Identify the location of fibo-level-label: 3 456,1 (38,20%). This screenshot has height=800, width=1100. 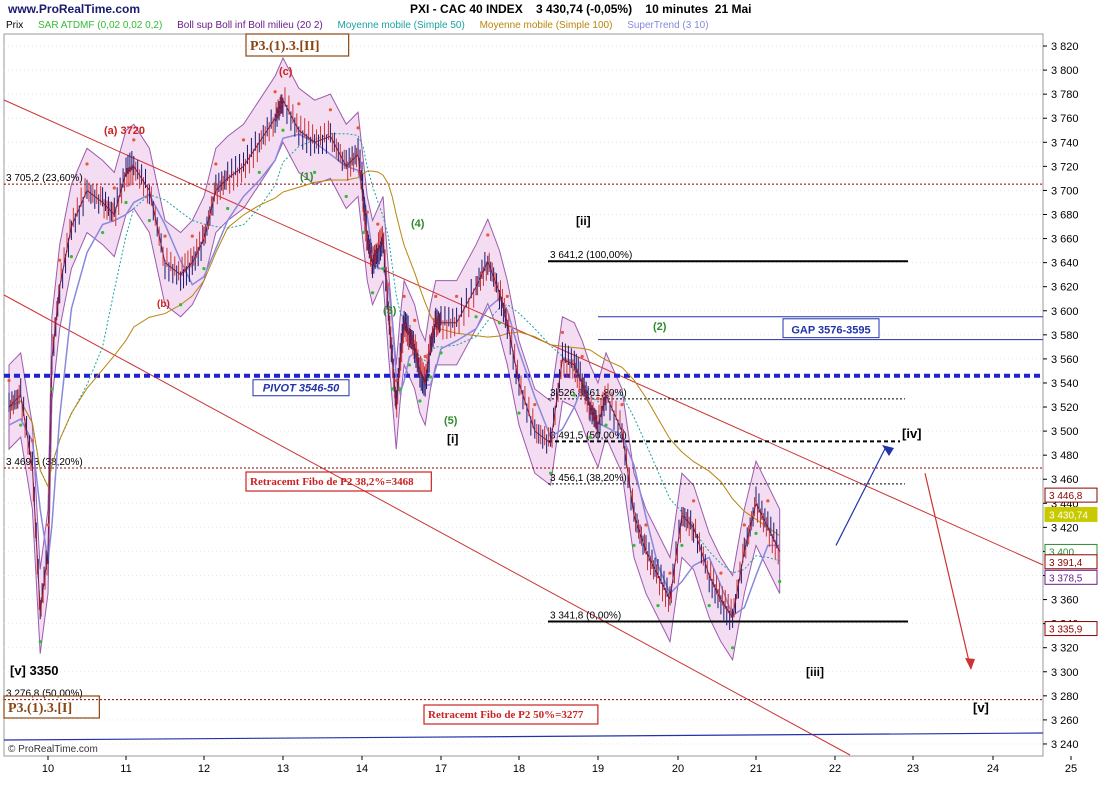
(588, 478).